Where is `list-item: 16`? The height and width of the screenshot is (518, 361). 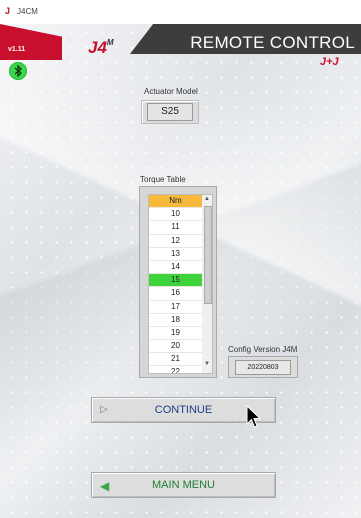 list-item: 16 is located at coordinates (175, 294).